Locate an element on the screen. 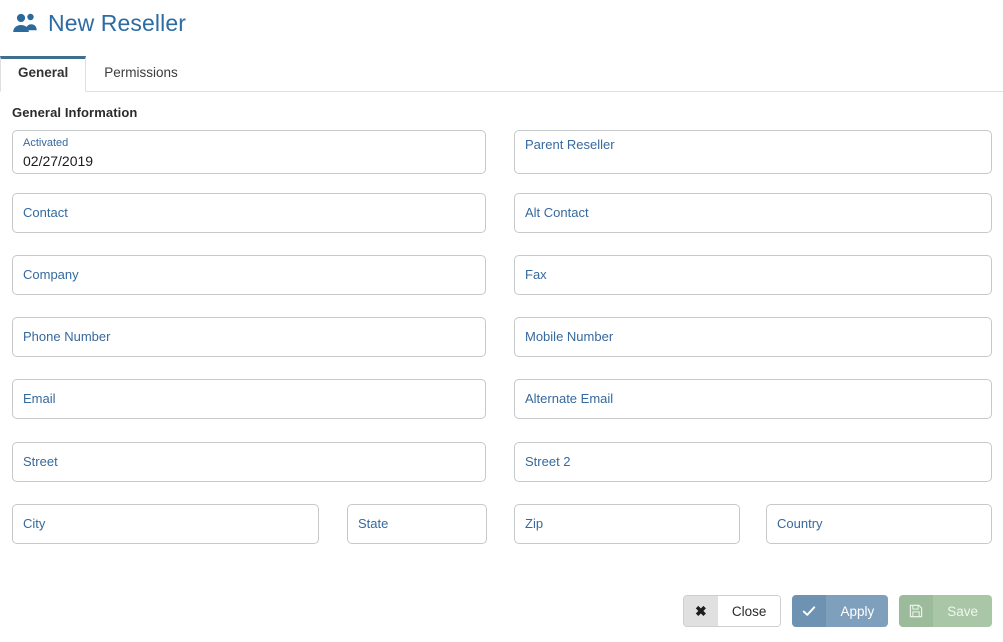  field-email: Email is located at coordinates (249, 399).